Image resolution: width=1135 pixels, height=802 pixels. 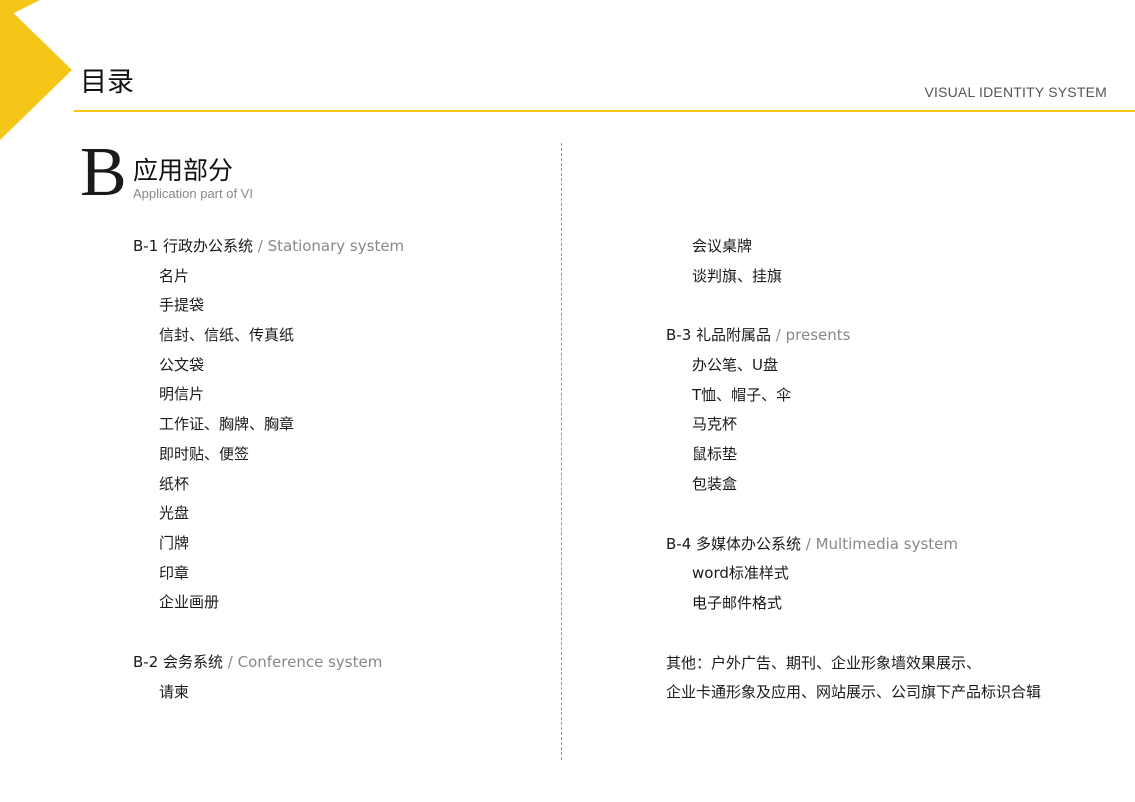 I want to click on list-item: 公文袋, so click(x=182, y=364).